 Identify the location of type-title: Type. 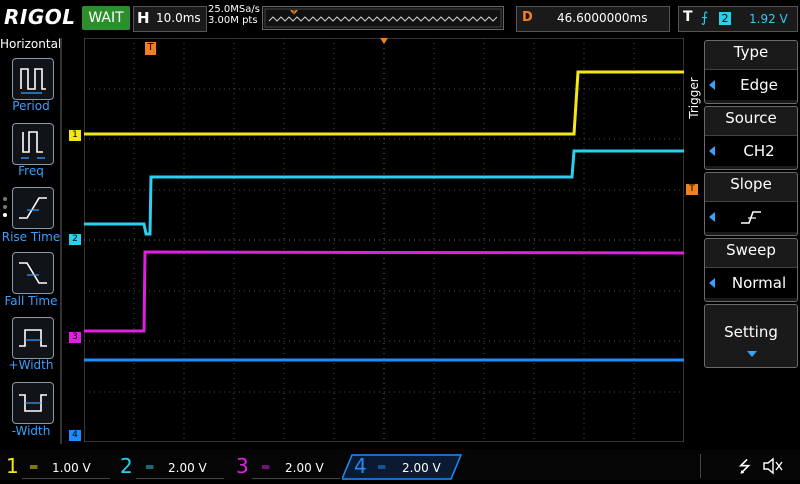
(751, 52).